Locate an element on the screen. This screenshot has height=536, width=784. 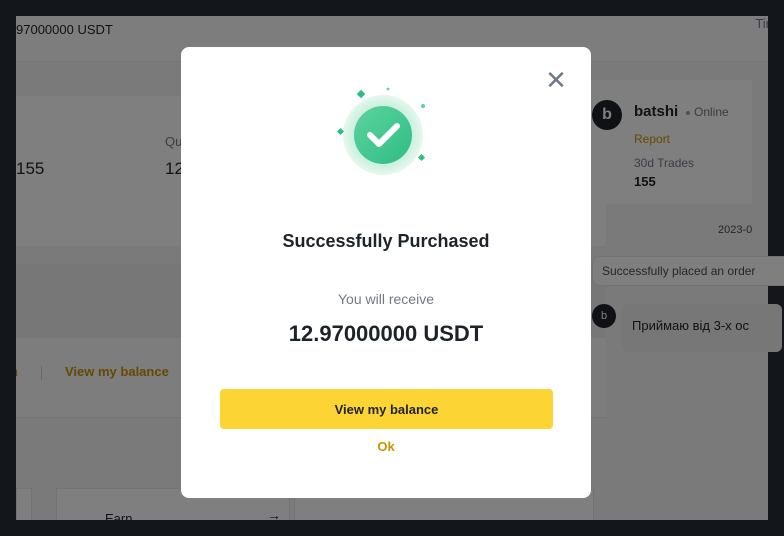
view-balance-button: View my balance is located at coordinates (386, 409).